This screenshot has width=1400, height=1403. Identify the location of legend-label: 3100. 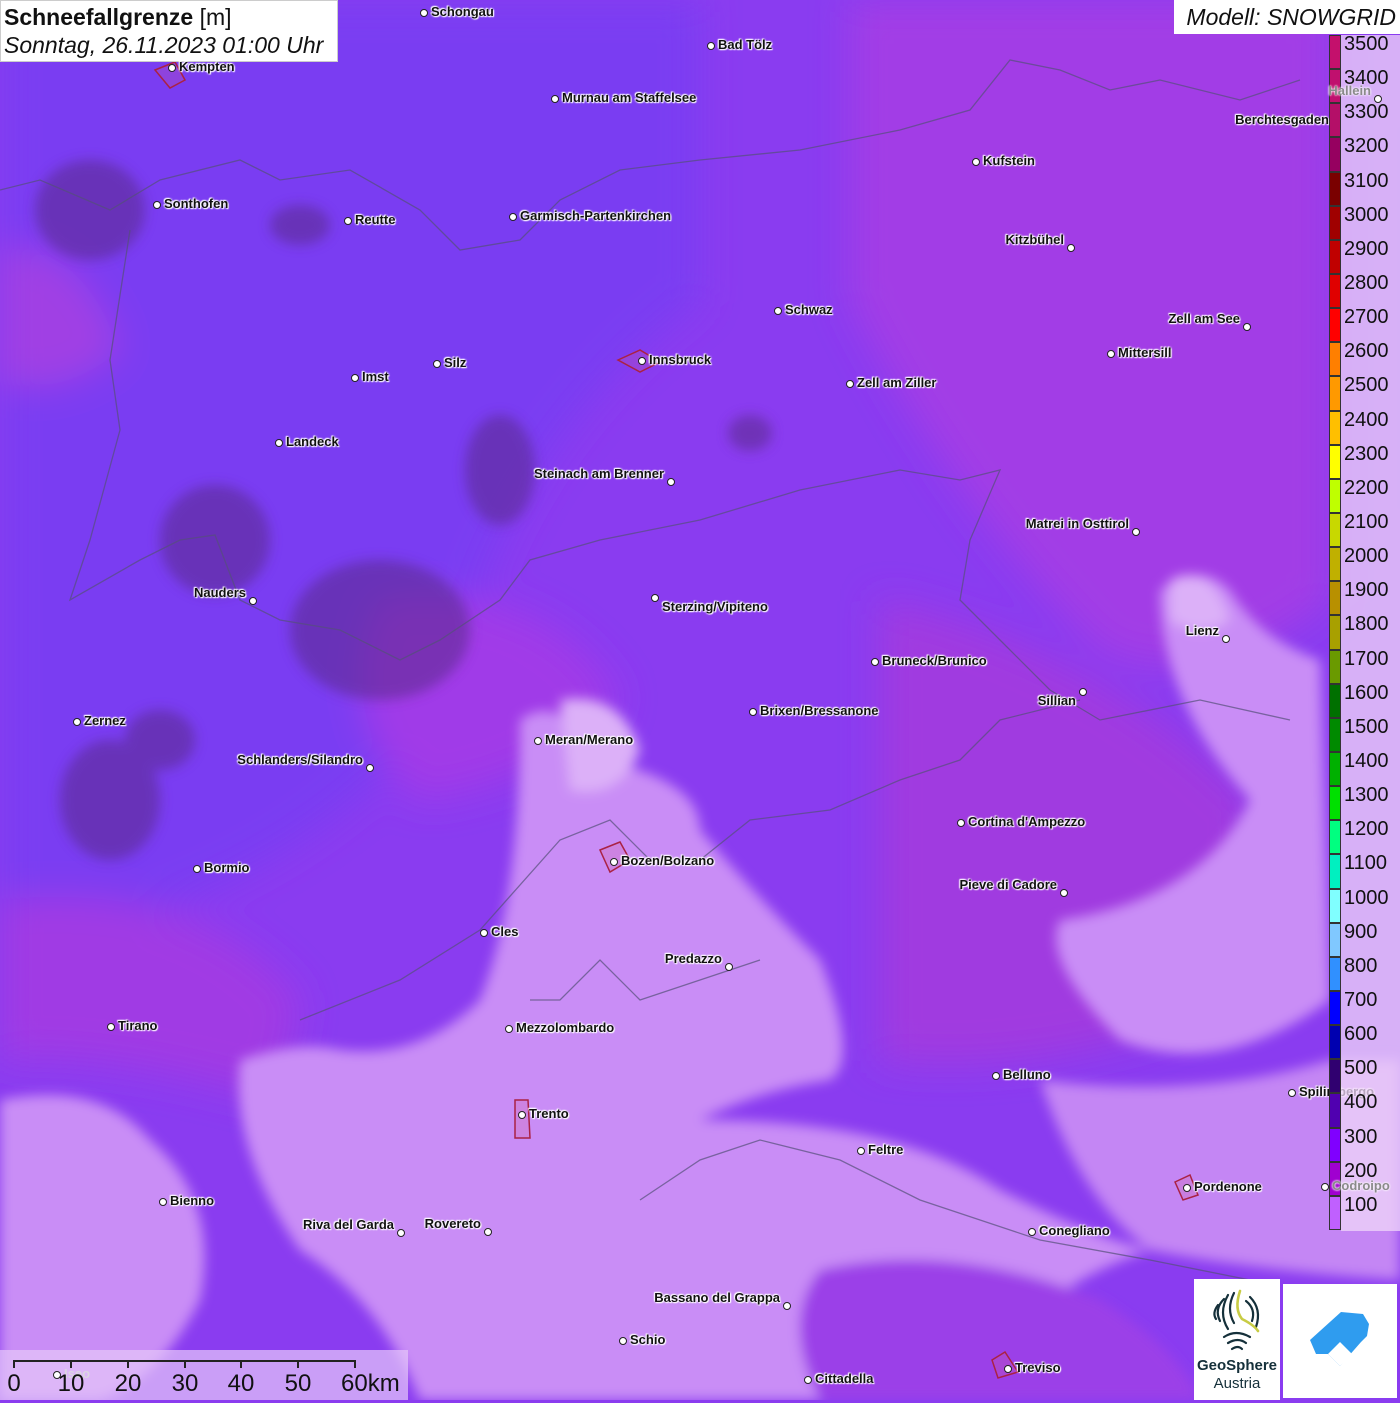
(1366, 180).